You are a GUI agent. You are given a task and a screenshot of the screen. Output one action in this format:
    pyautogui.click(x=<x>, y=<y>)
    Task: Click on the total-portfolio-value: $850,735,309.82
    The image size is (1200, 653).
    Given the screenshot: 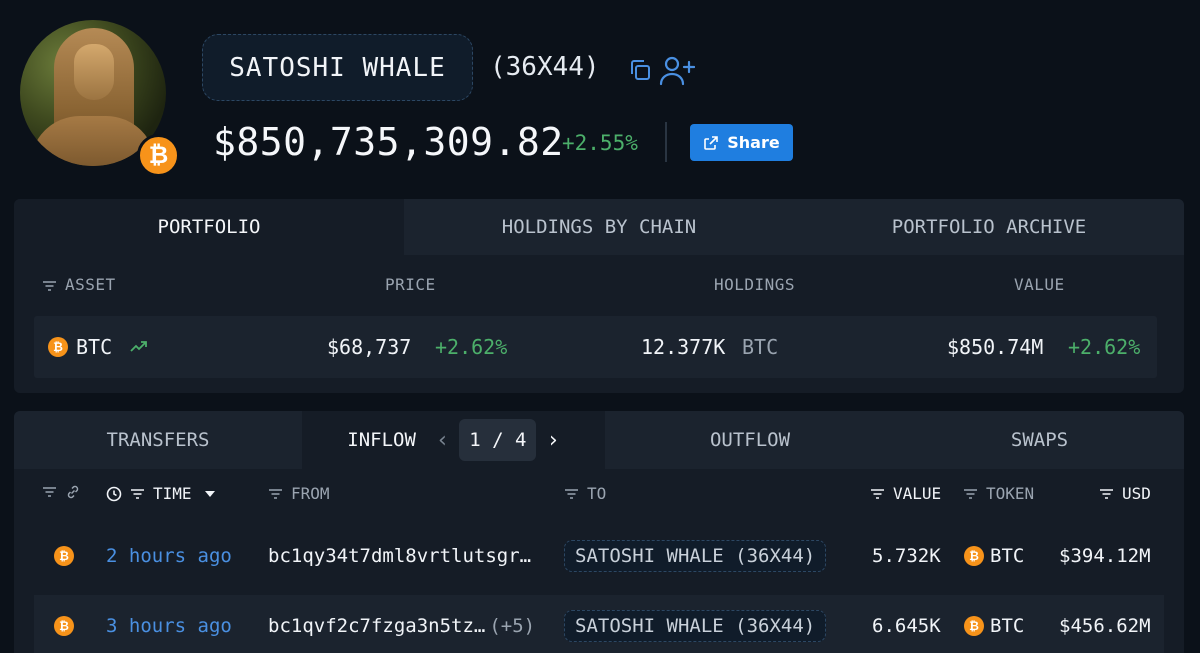 What is the action you would take?
    pyautogui.click(x=388, y=142)
    